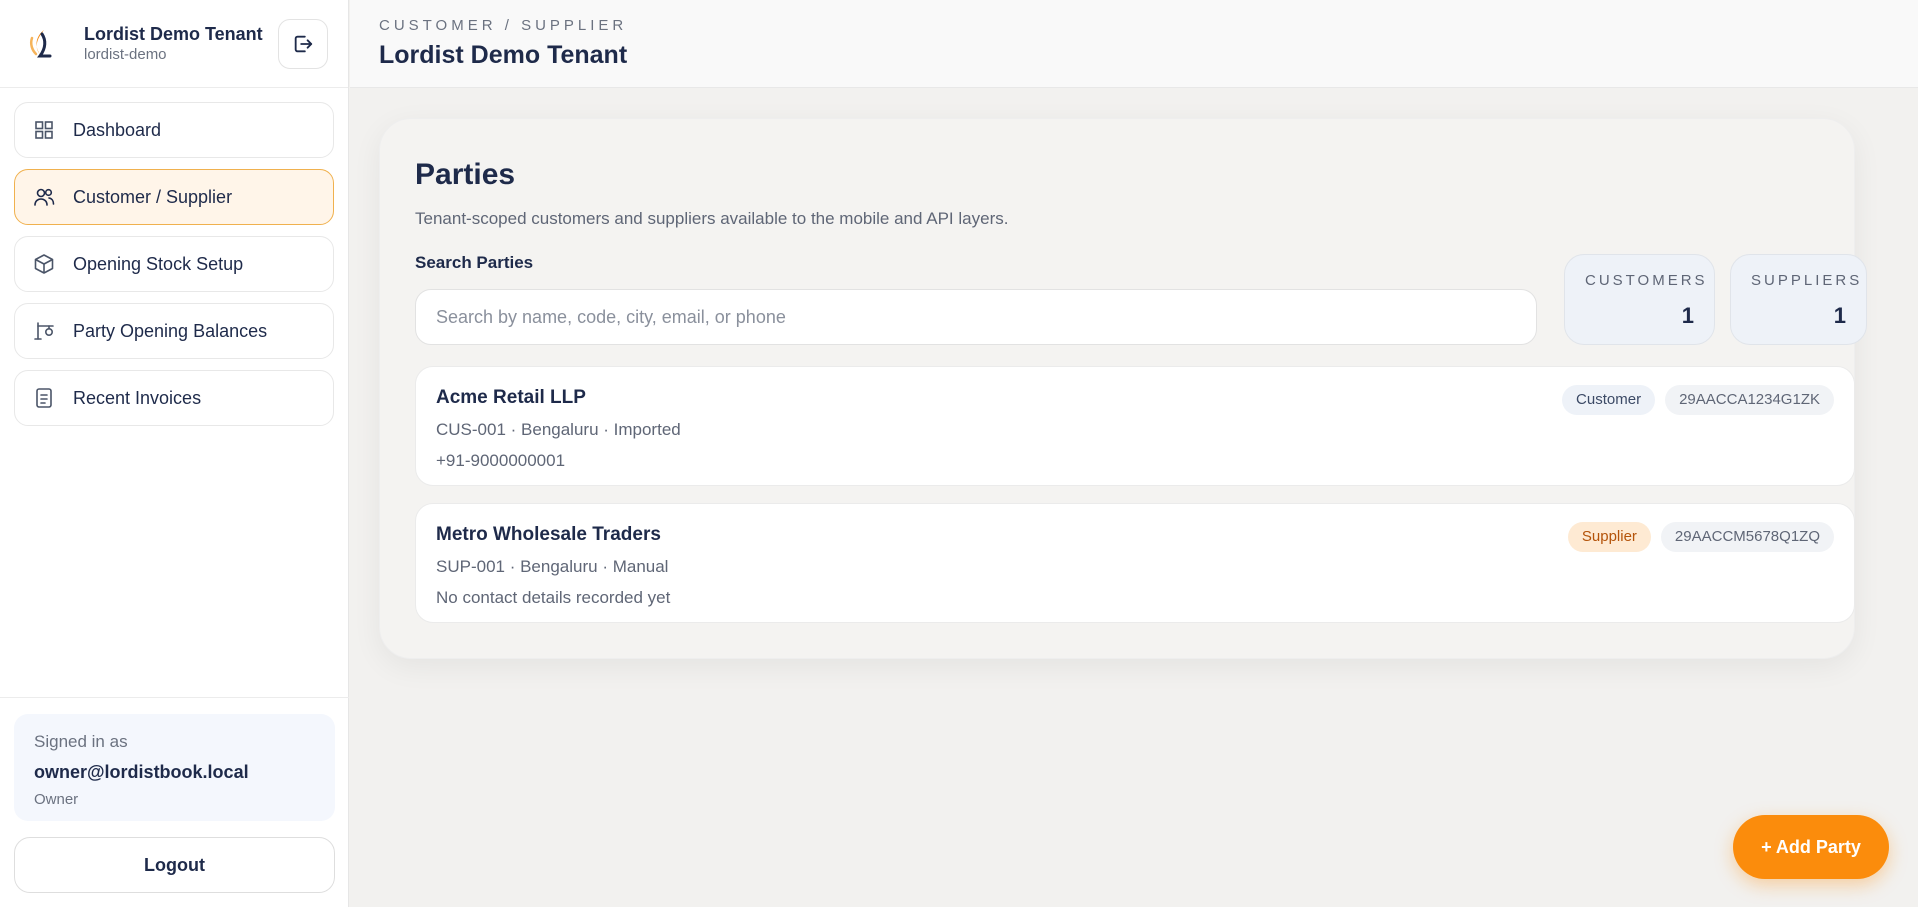 The width and height of the screenshot is (1918, 907). What do you see at coordinates (44, 398) in the screenshot?
I see `receipt-icon` at bounding box center [44, 398].